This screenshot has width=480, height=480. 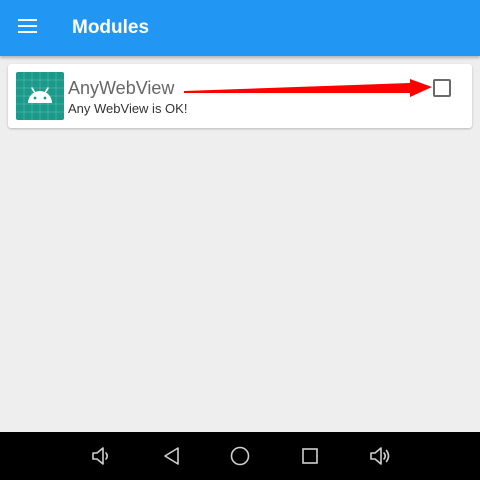 What do you see at coordinates (28, 27) in the screenshot?
I see `hamburger-menu-icon` at bounding box center [28, 27].